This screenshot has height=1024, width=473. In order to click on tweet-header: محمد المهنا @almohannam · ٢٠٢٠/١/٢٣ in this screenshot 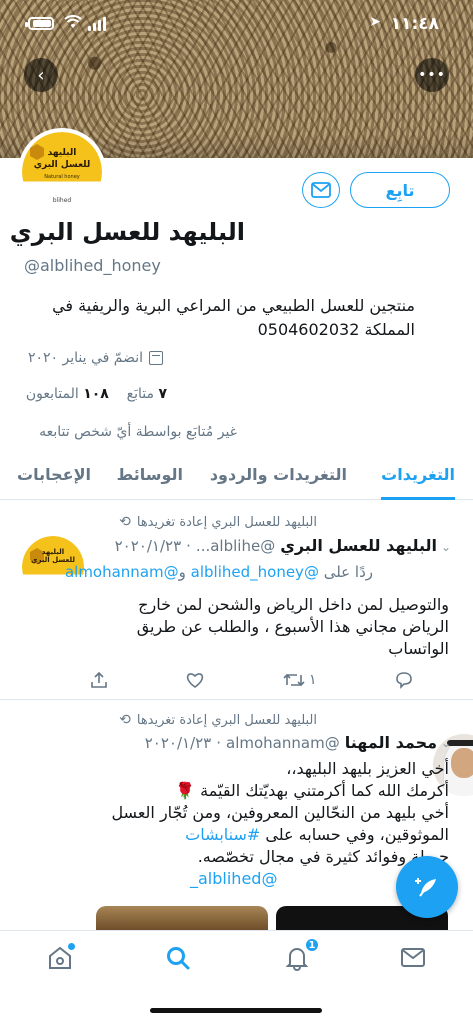, I will do `click(291, 742)`.